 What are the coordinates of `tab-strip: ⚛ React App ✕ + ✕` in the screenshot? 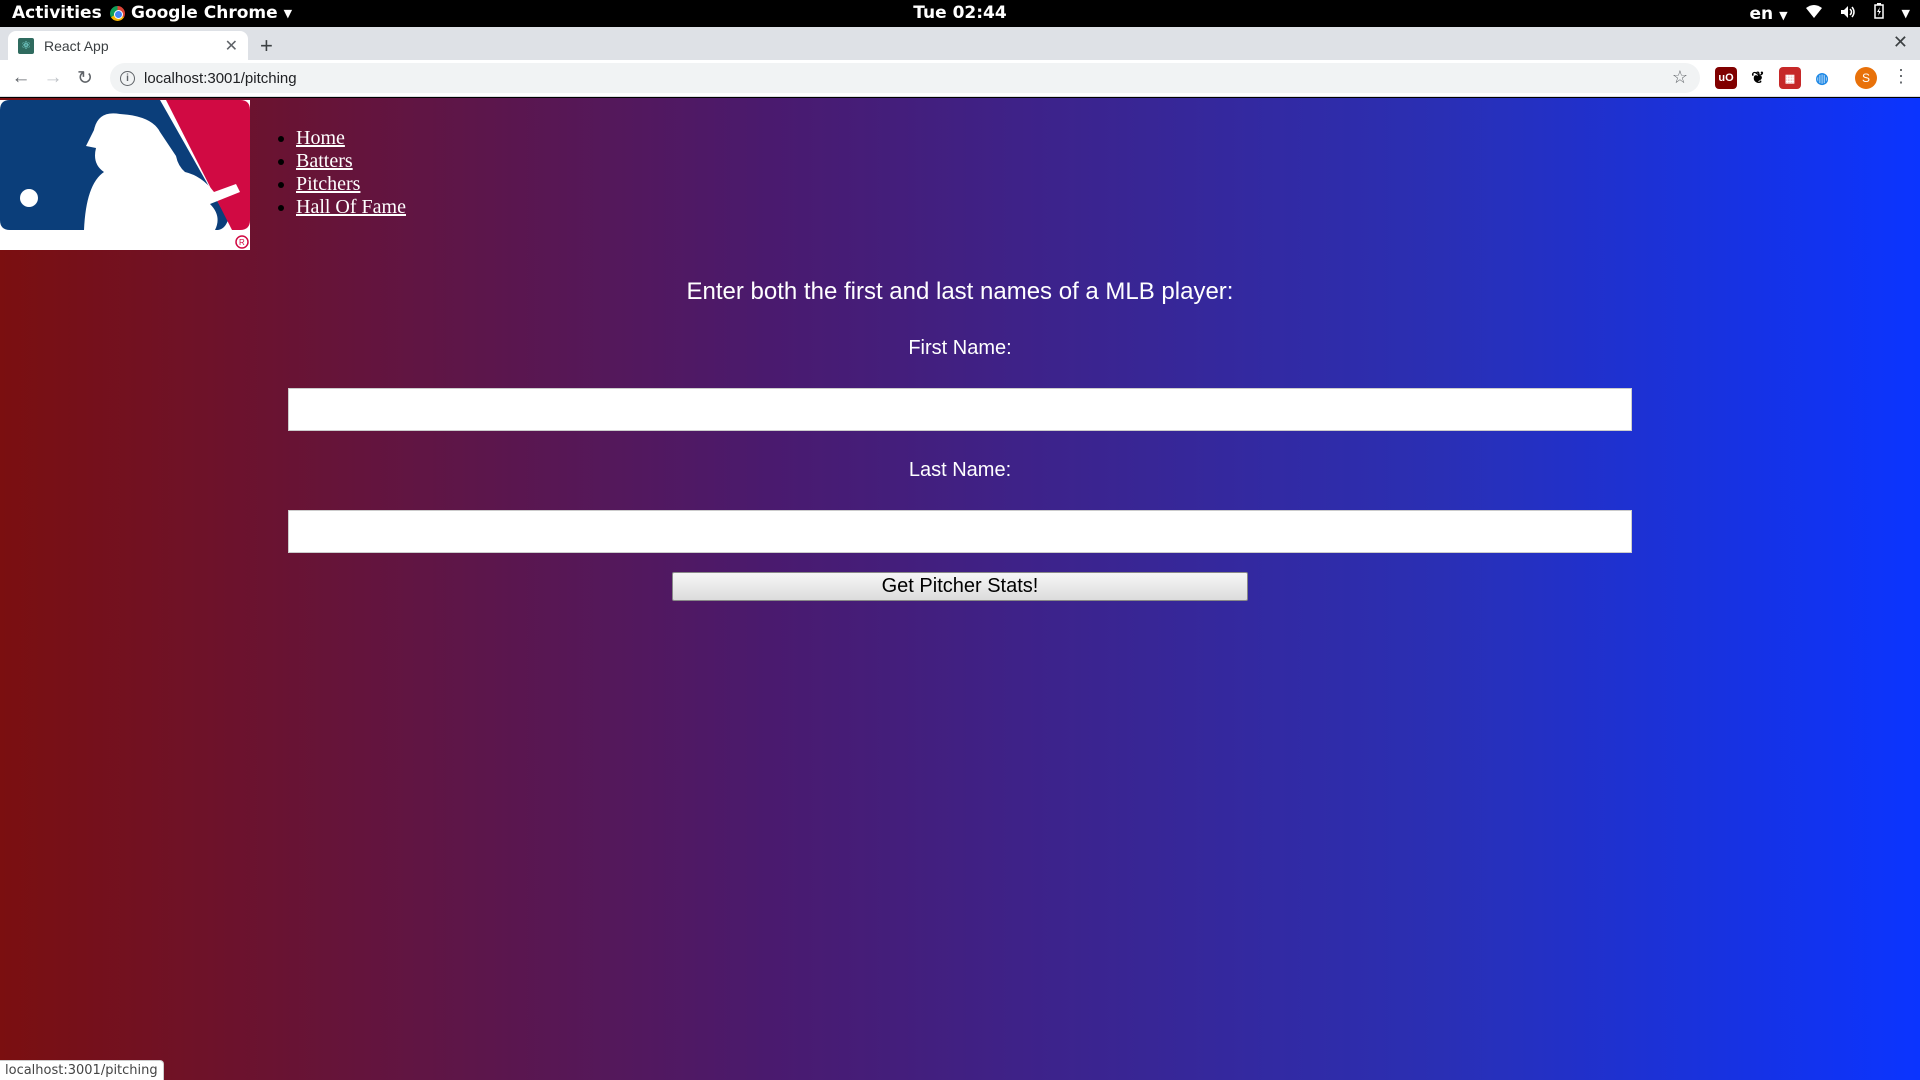 It's located at (960, 43).